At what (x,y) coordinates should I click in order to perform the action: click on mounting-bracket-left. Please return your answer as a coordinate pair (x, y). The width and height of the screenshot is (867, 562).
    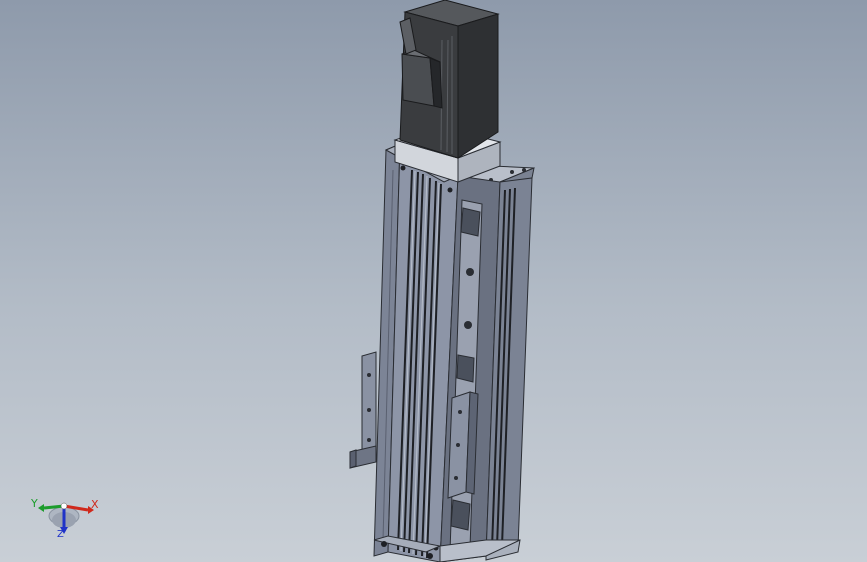
    Looking at the image, I should click on (363, 410).